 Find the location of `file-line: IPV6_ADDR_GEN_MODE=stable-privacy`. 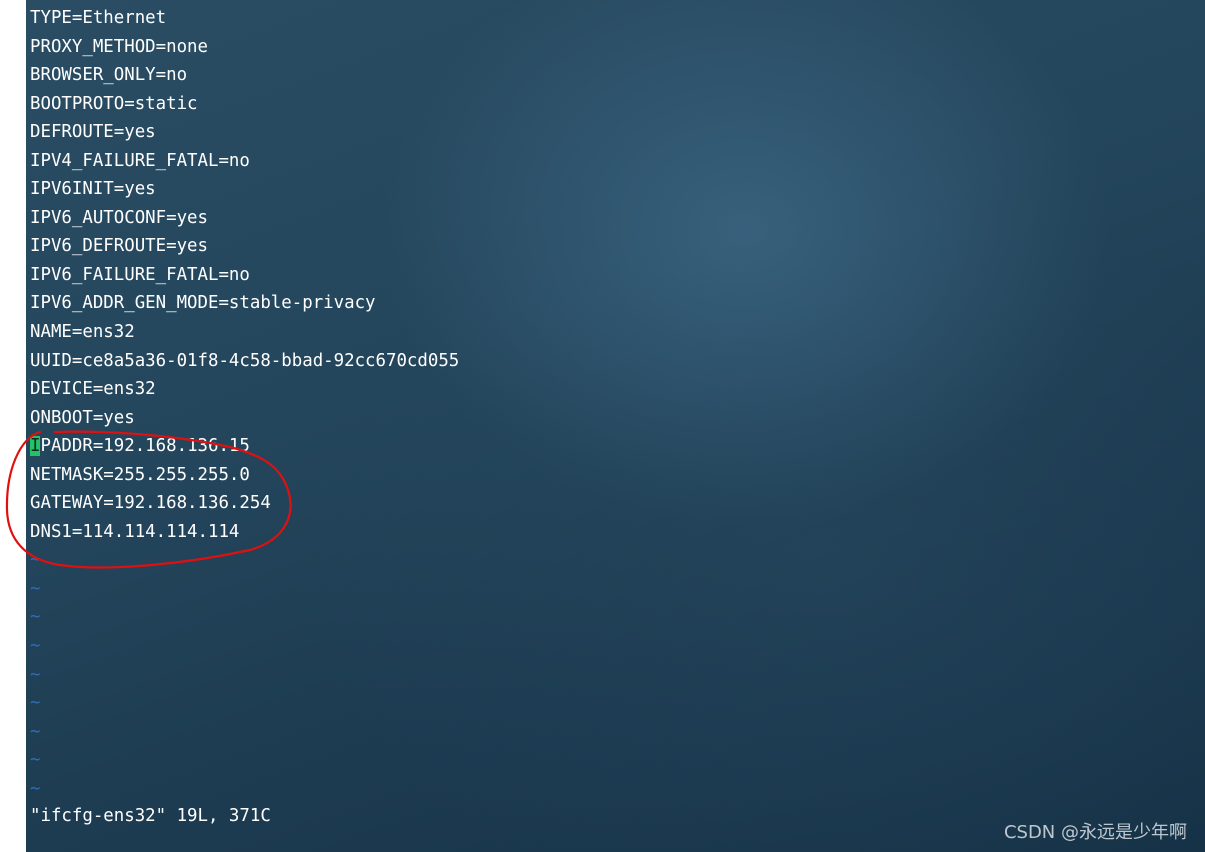

file-line: IPV6_ADDR_GEN_MODE=stable-privacy is located at coordinates (203, 303).